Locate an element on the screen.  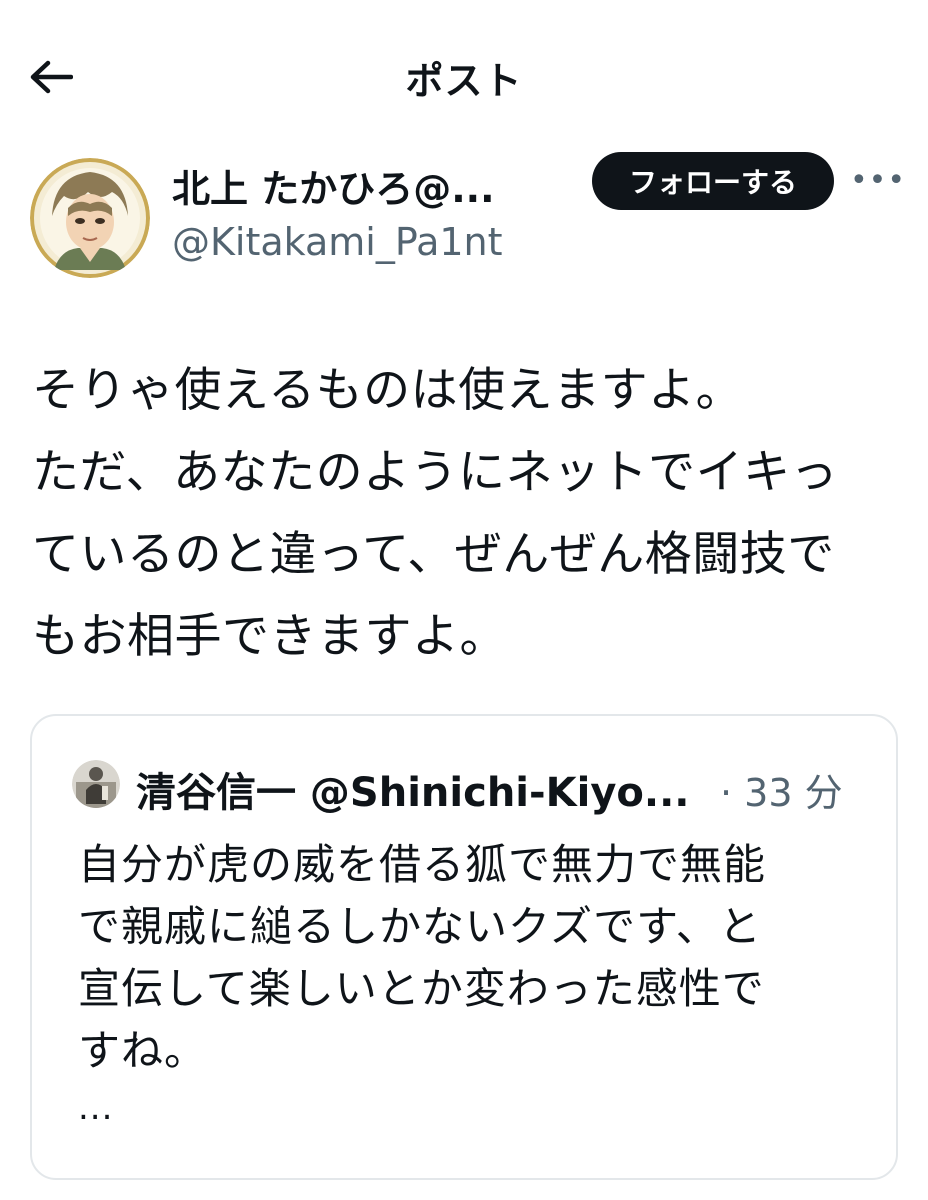
author-handle: @Kitakami_Pa1nt is located at coordinates (337, 242).